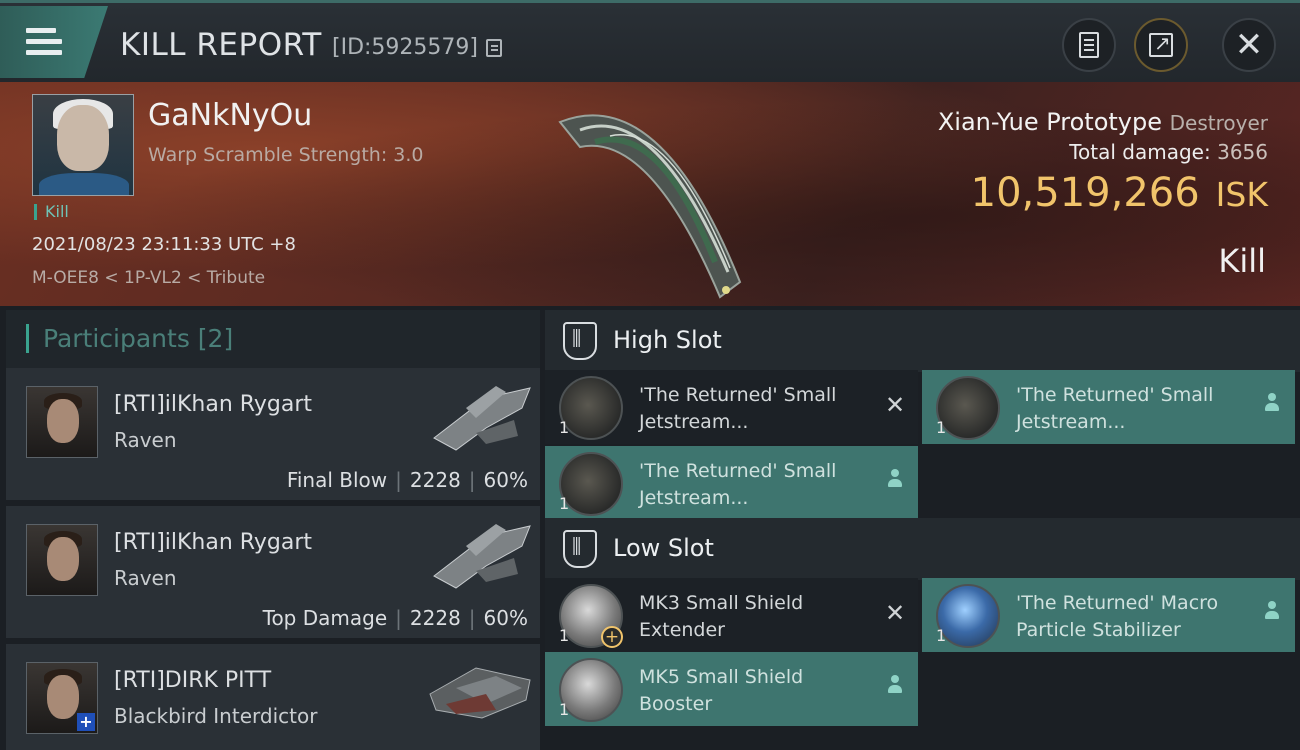 This screenshot has width=1300, height=750. Describe the element at coordinates (1117, 616) in the screenshot. I see `module-name: 'The Returned' Macro Particle Stabilizer` at that location.